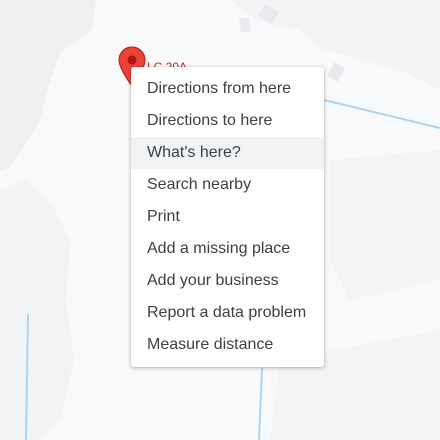 Image resolution: width=440 pixels, height=440 pixels. I want to click on map-block, so click(385, 225).